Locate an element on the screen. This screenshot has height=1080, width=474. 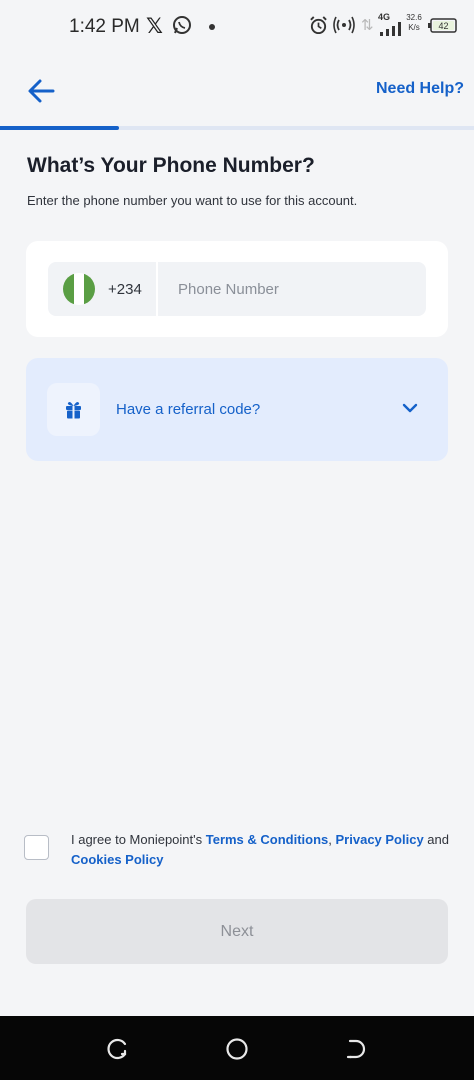
next-button: Next is located at coordinates (237, 931).